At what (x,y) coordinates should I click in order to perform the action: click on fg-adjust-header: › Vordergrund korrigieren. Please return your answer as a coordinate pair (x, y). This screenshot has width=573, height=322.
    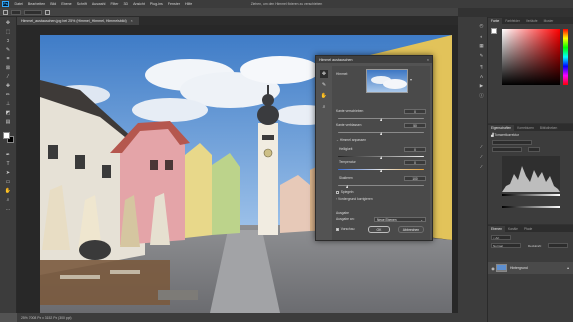
    Looking at the image, I should click on (381, 199).